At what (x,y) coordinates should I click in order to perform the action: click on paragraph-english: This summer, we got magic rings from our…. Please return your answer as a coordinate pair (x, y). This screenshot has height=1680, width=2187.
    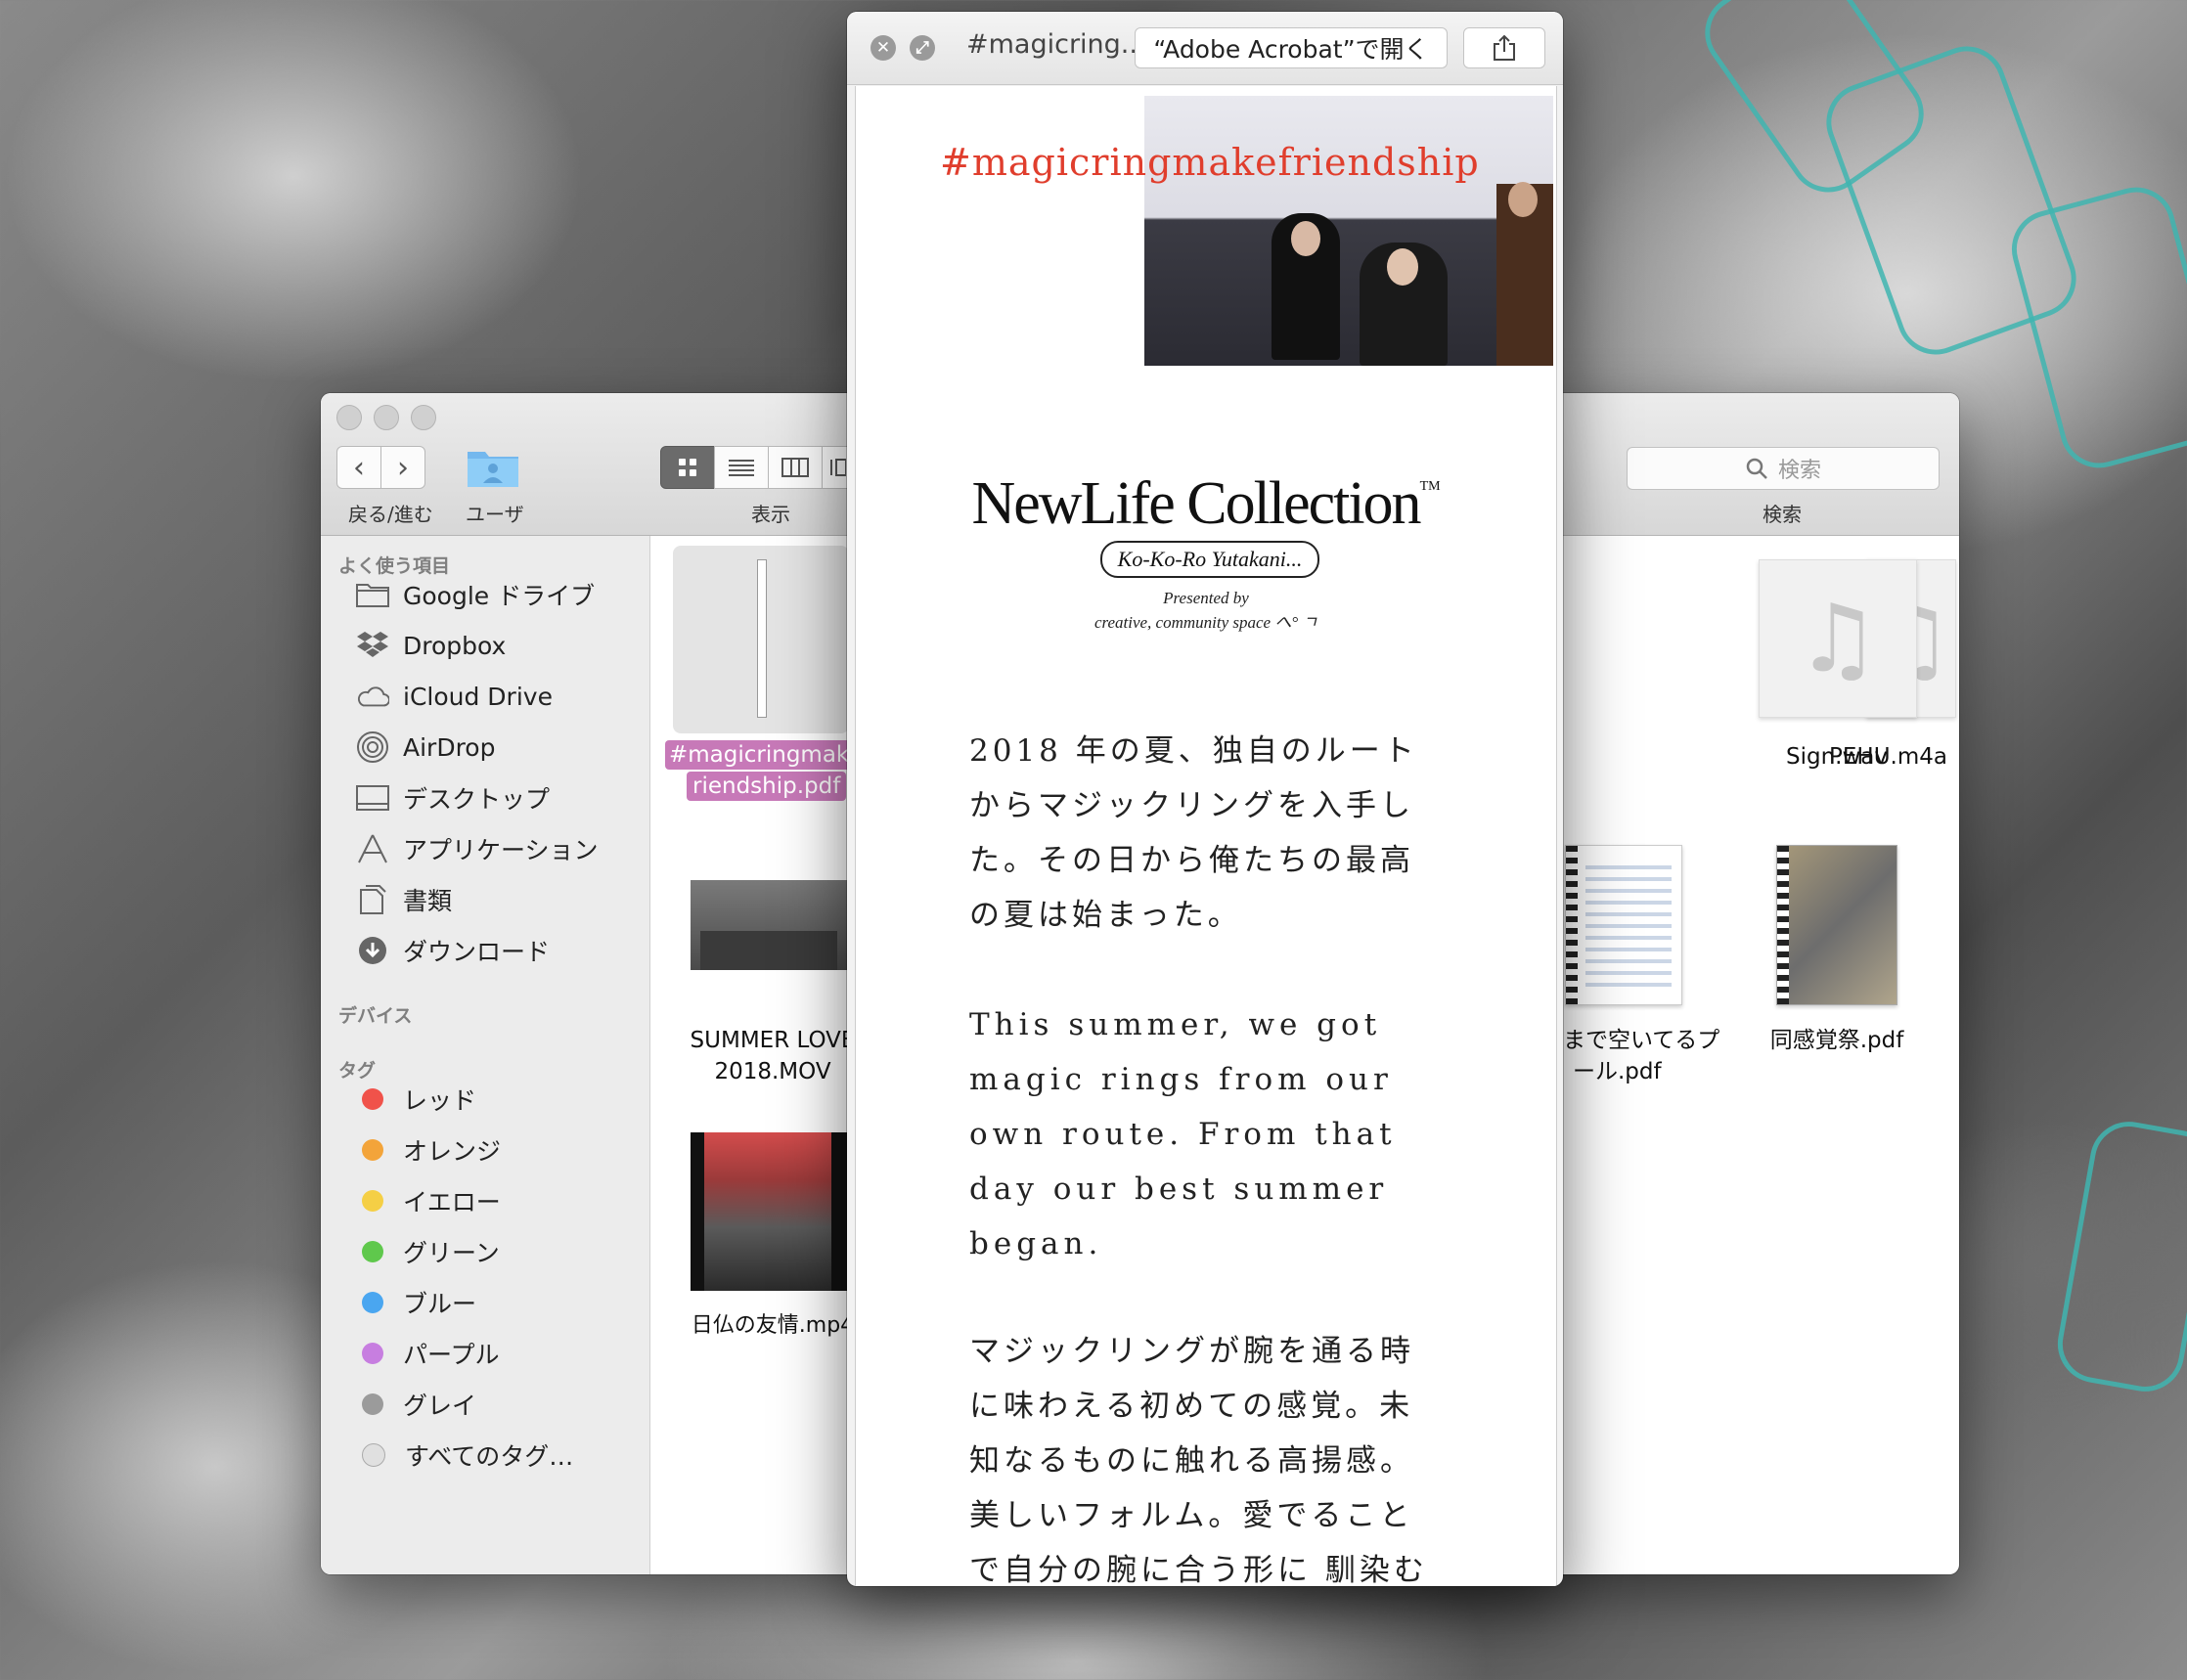
    Looking at the image, I should click on (1183, 1134).